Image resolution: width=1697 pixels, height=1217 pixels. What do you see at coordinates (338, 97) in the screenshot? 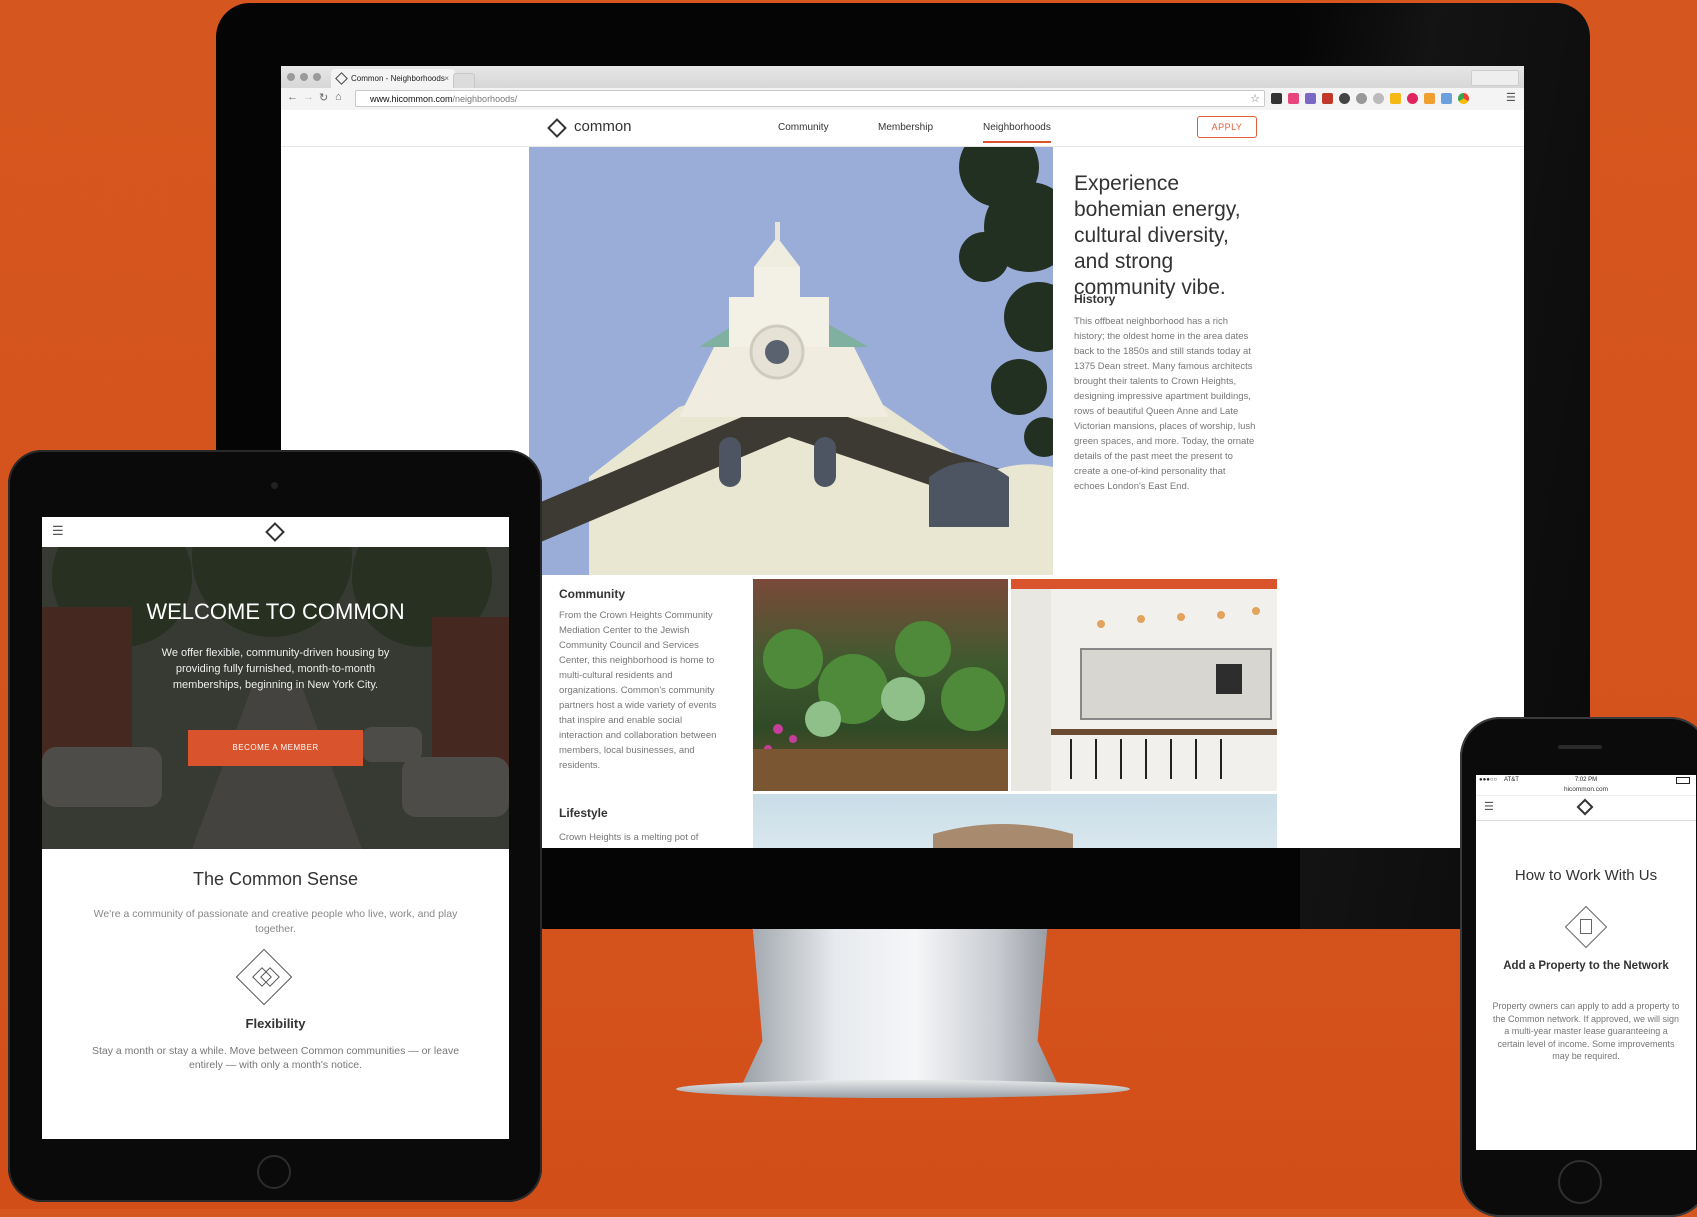
I see `home-icon: ⌂` at bounding box center [338, 97].